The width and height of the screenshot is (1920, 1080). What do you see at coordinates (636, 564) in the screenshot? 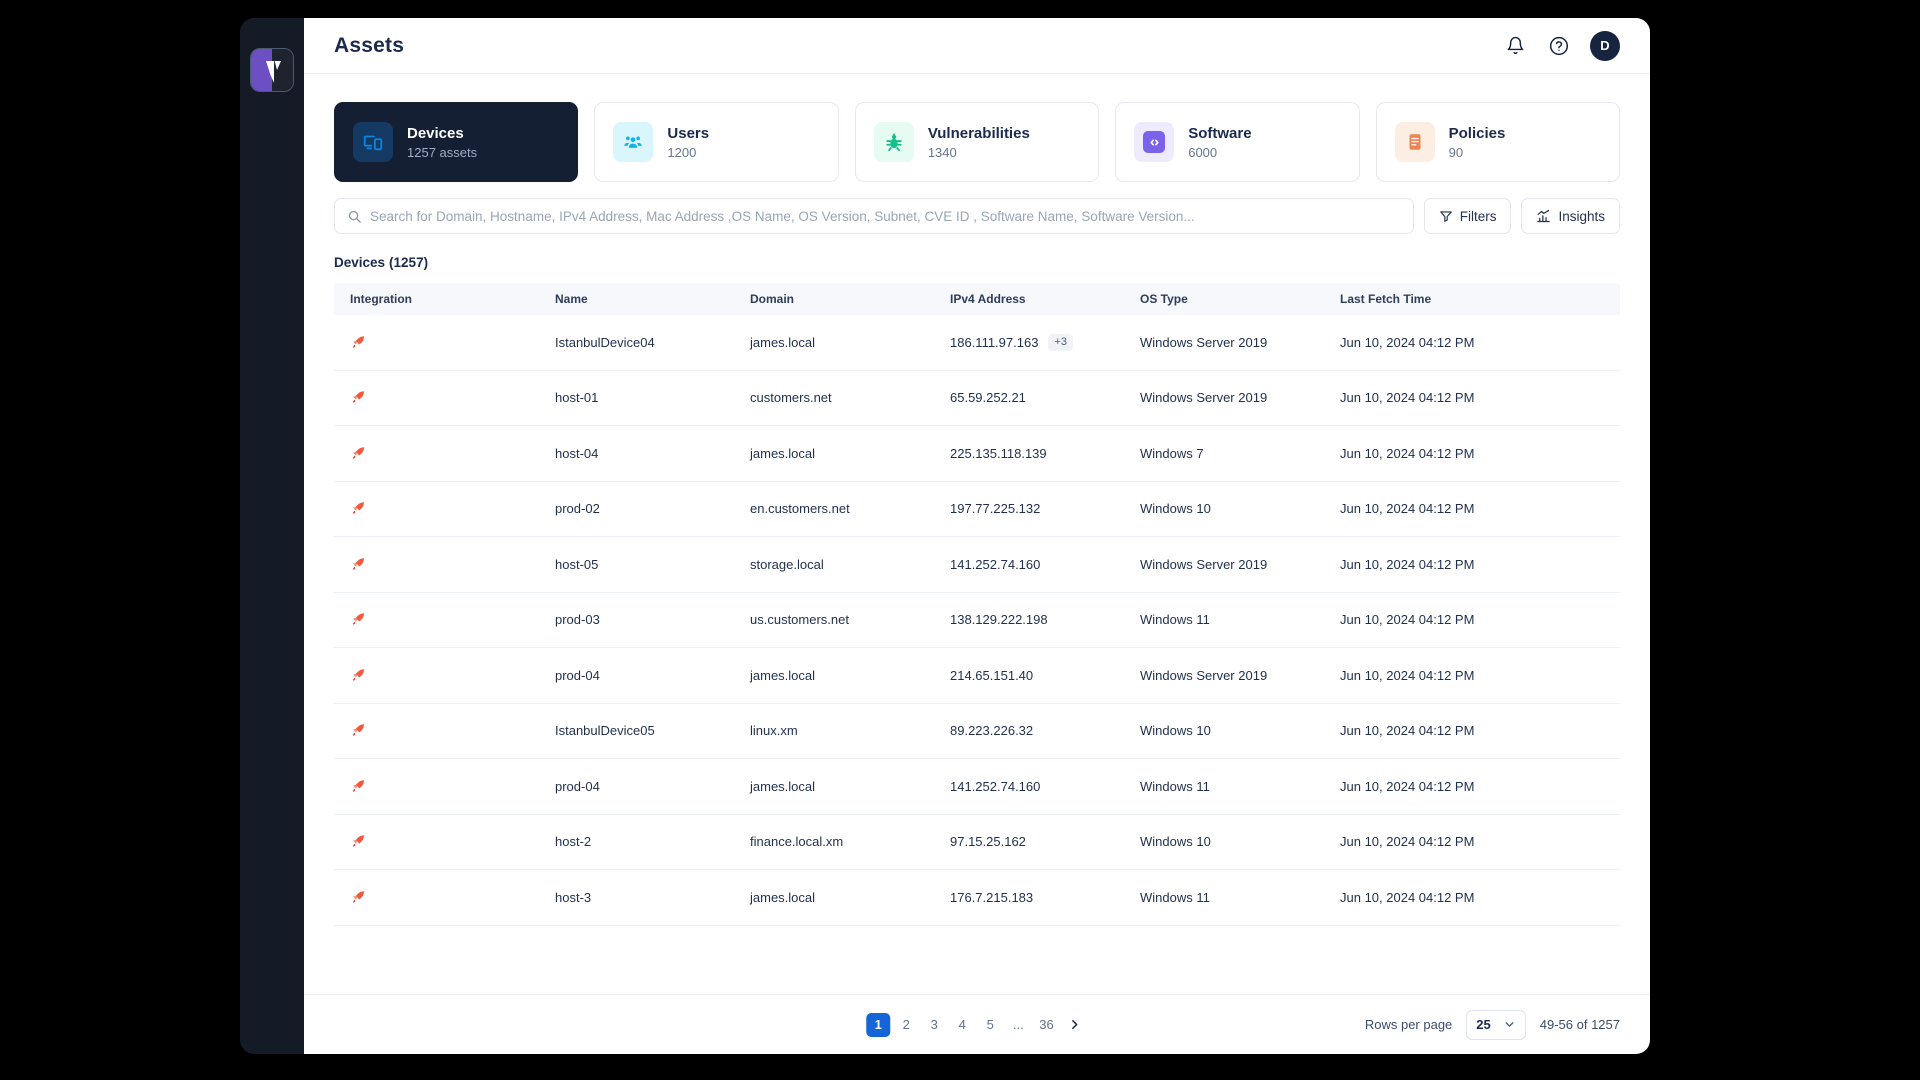
I see `cell-name: host-05` at bounding box center [636, 564].